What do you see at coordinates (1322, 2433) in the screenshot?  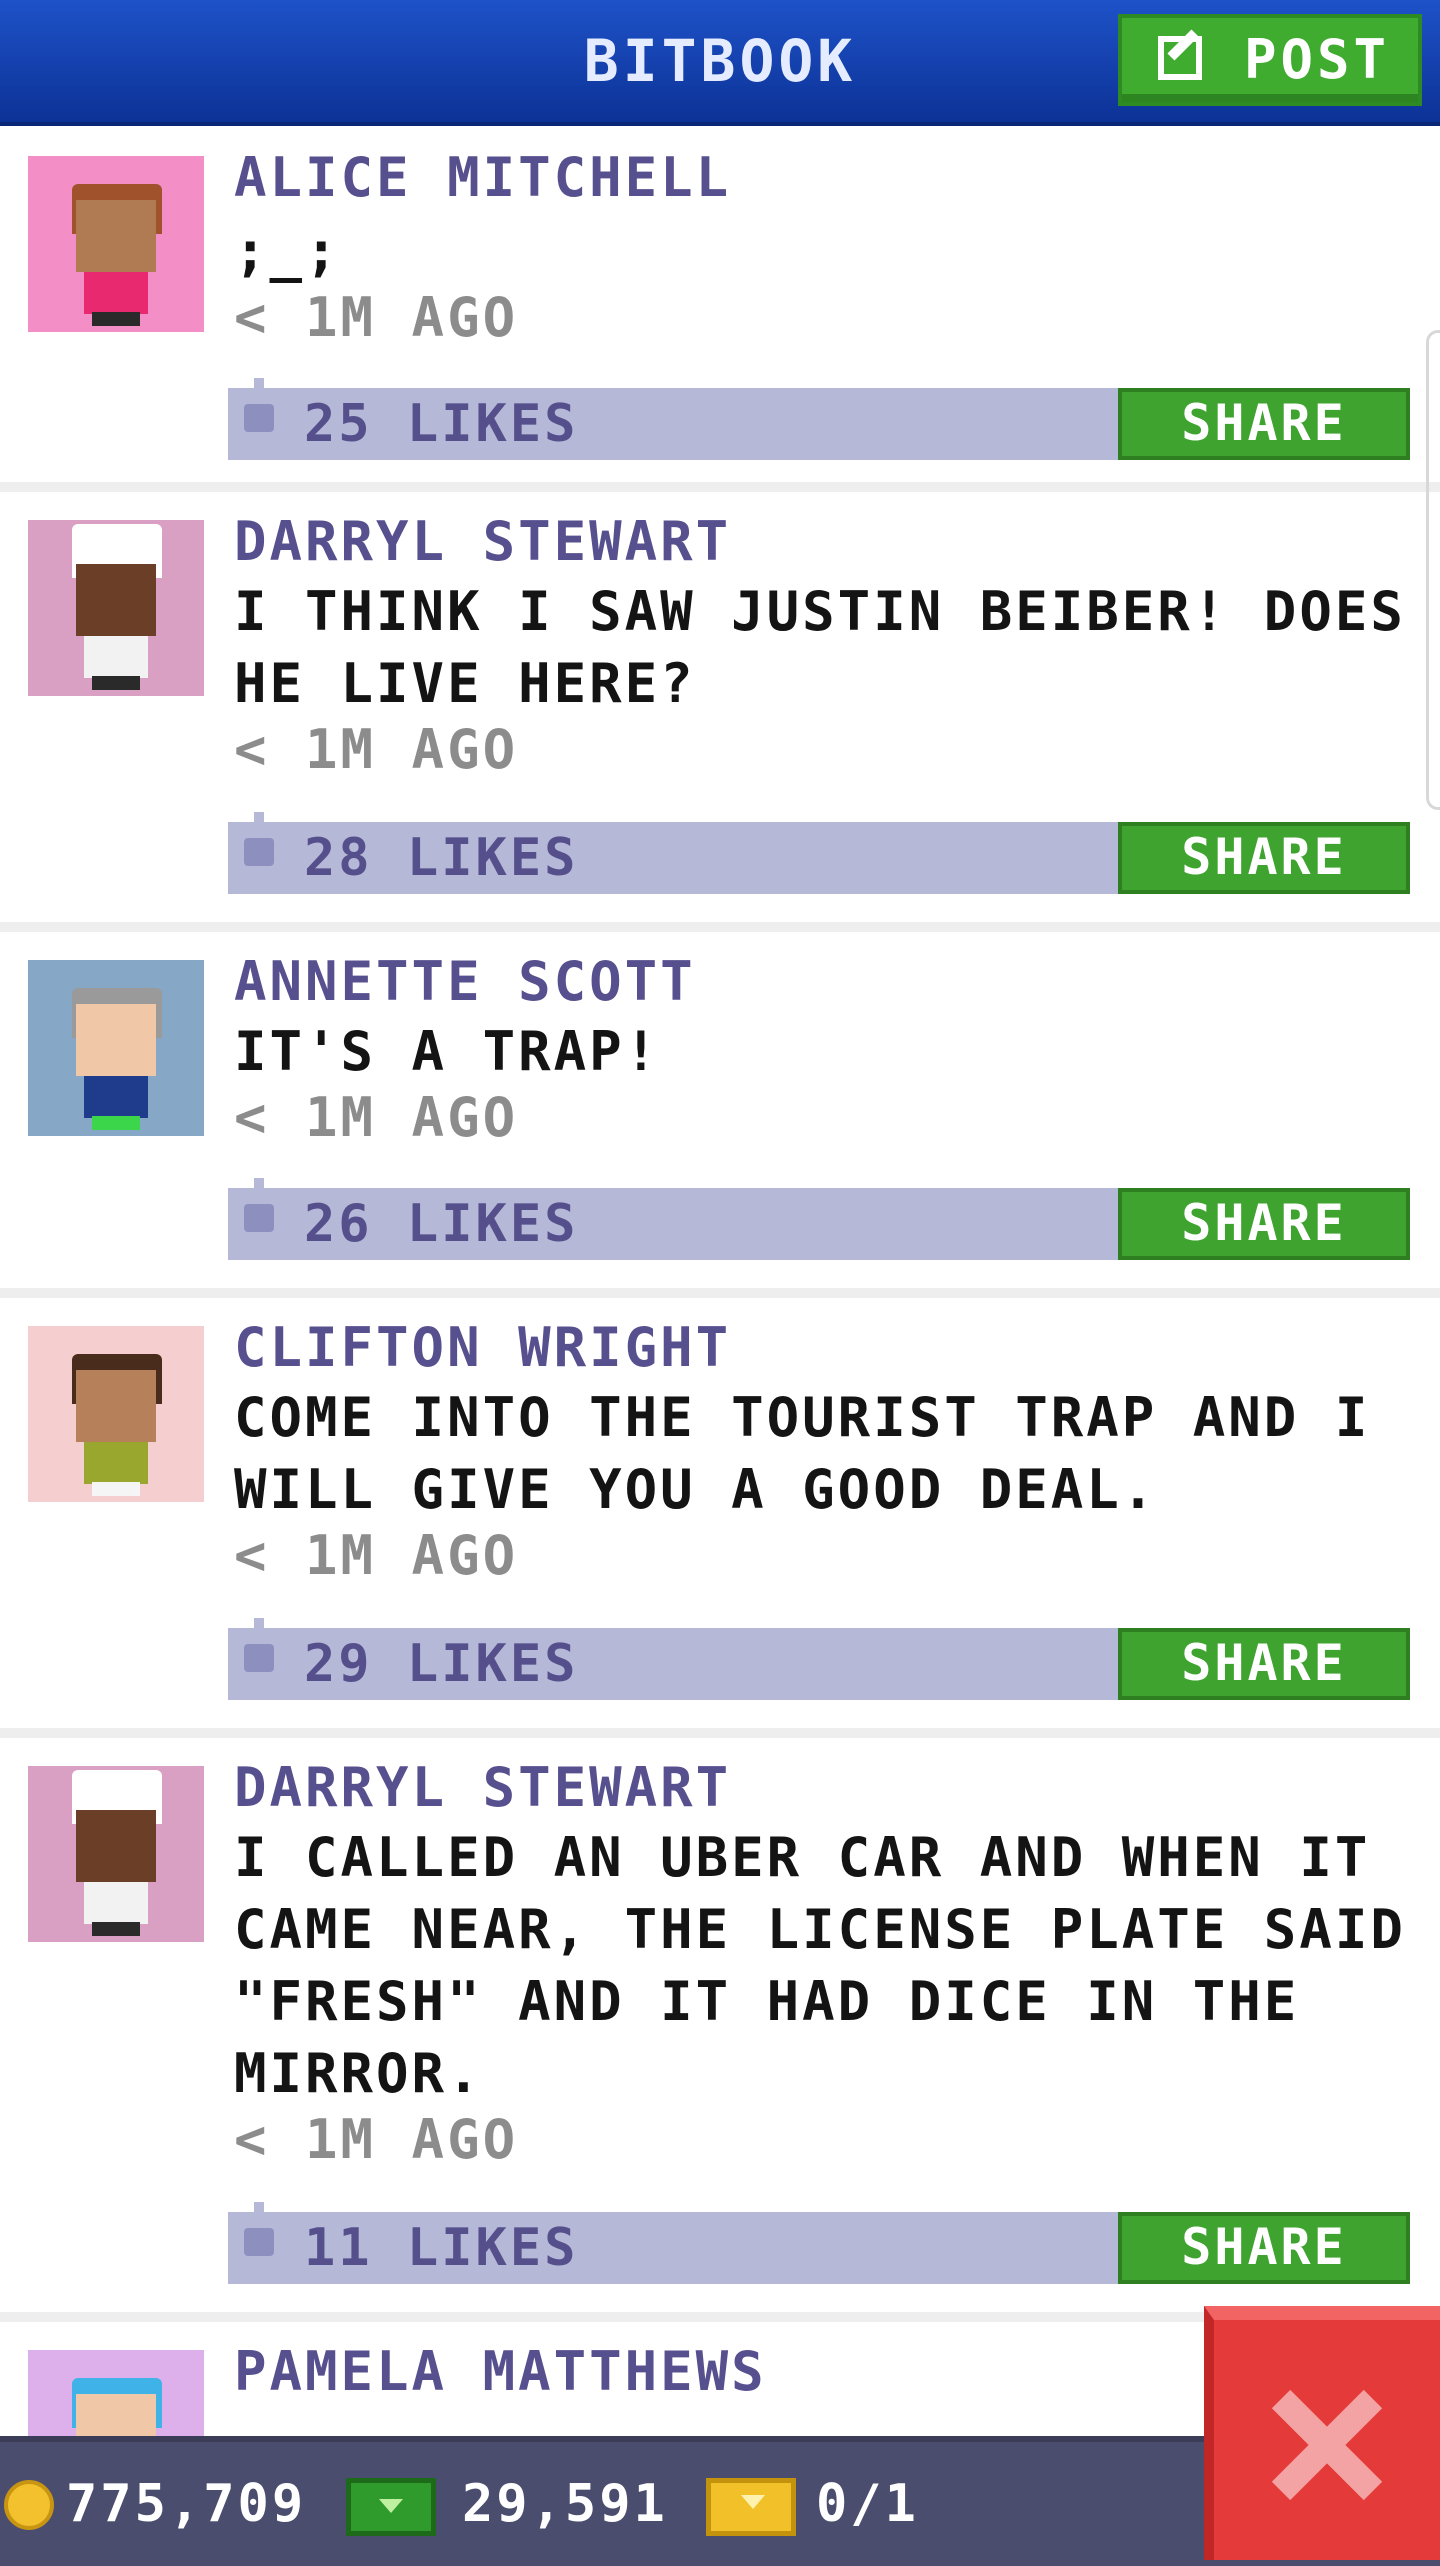 I see `close-button` at bounding box center [1322, 2433].